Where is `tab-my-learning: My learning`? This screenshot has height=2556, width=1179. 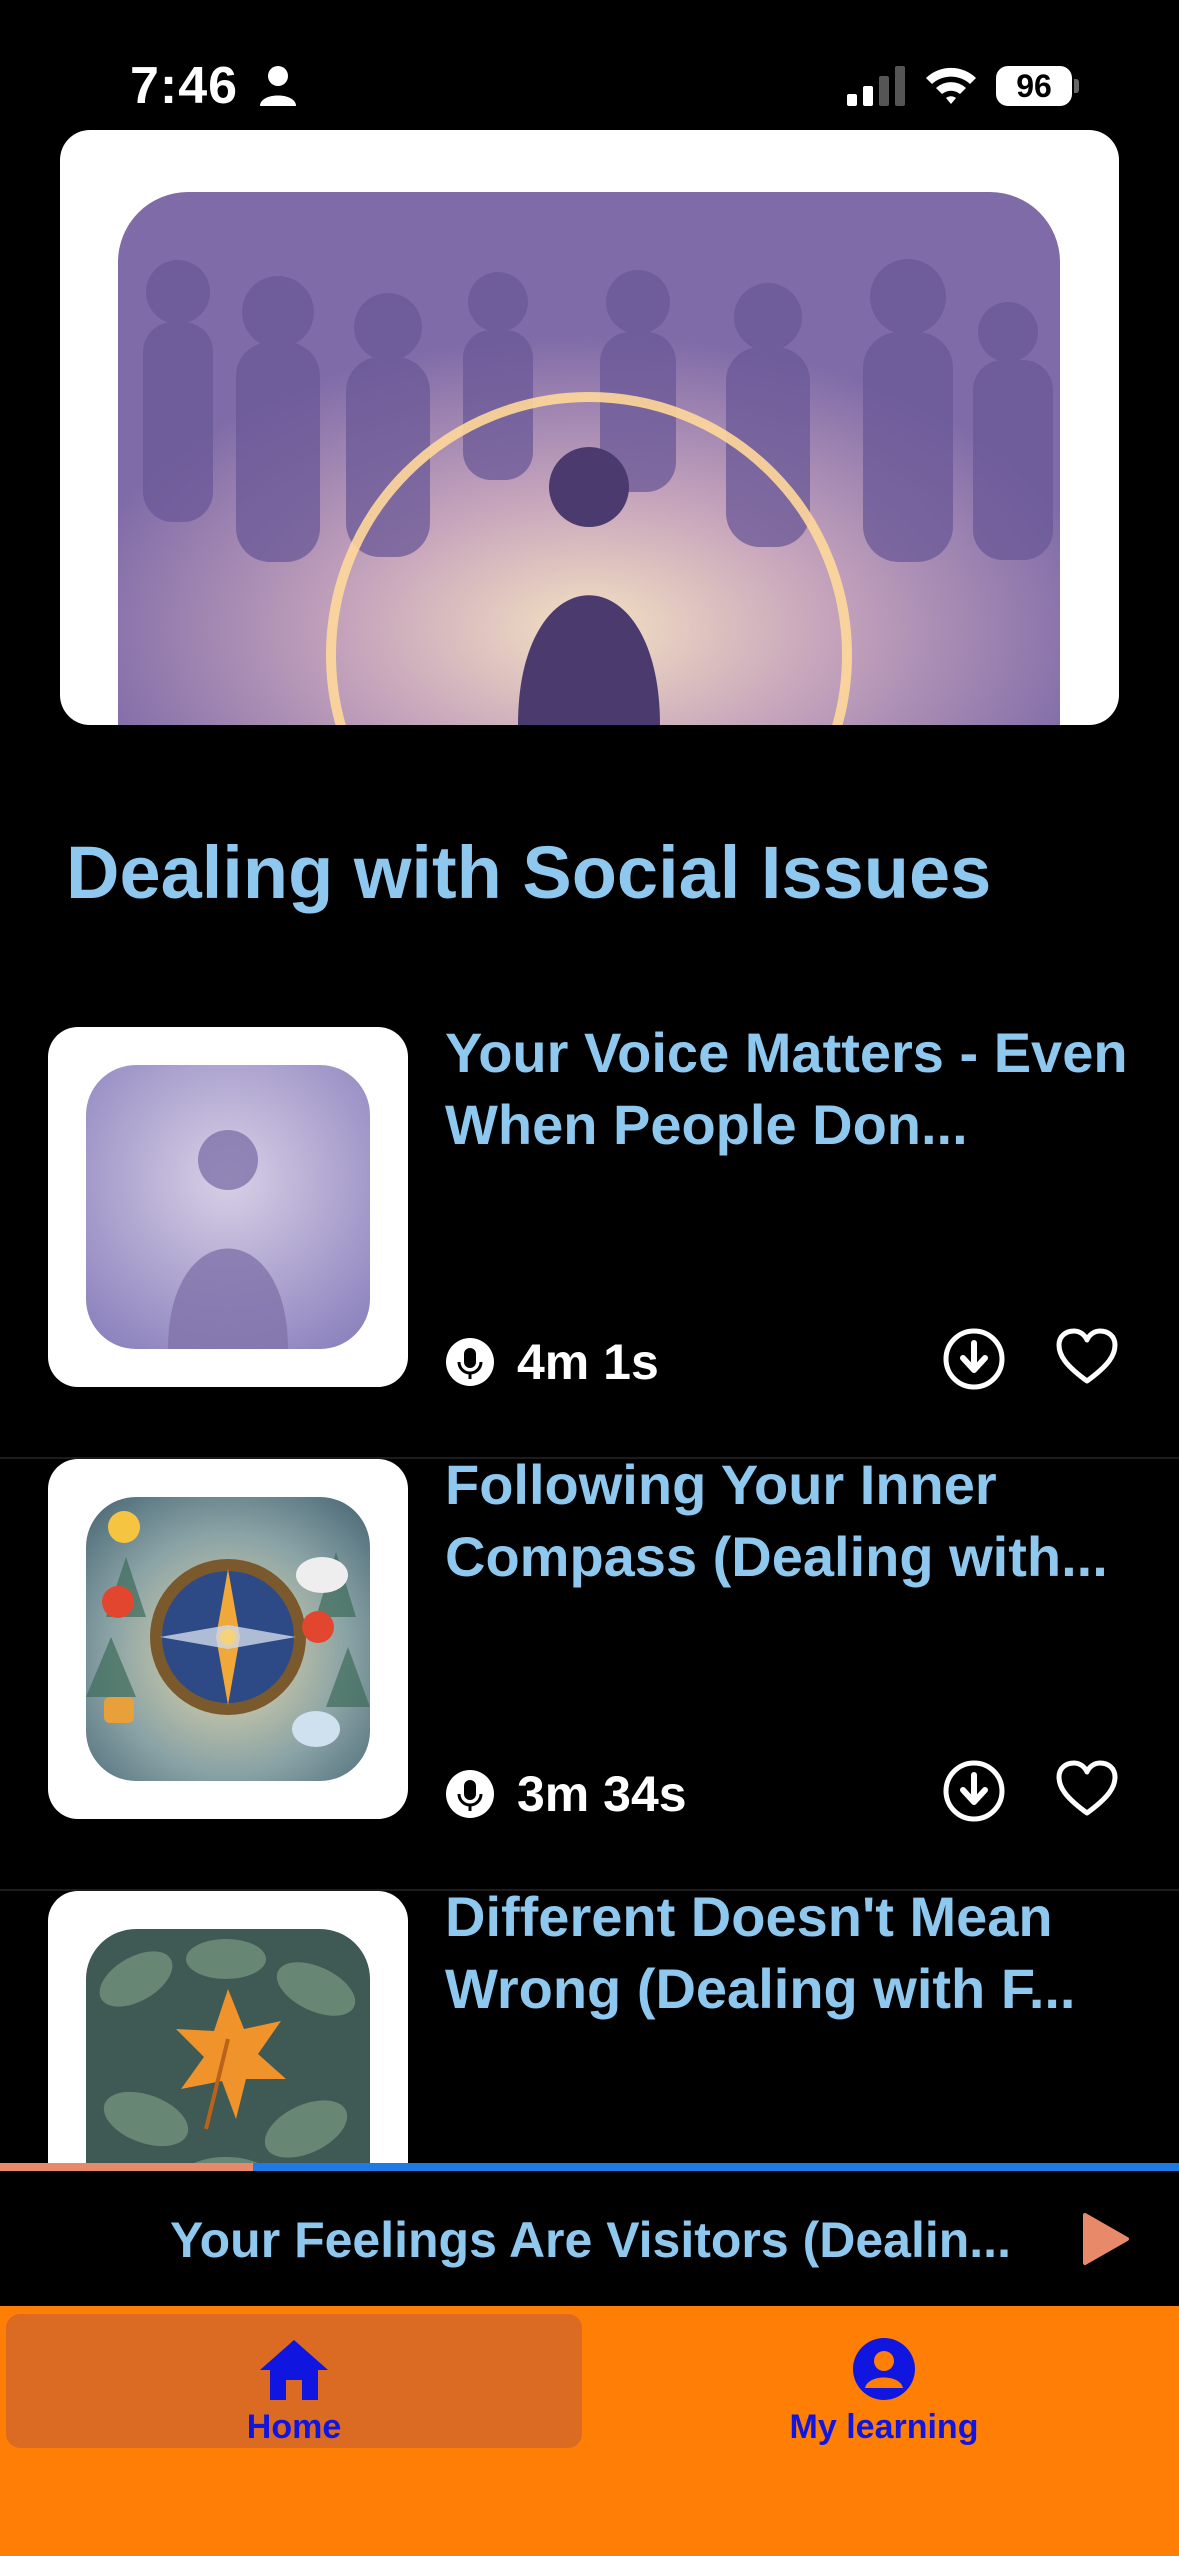
tab-my-learning: My learning is located at coordinates (884, 2381).